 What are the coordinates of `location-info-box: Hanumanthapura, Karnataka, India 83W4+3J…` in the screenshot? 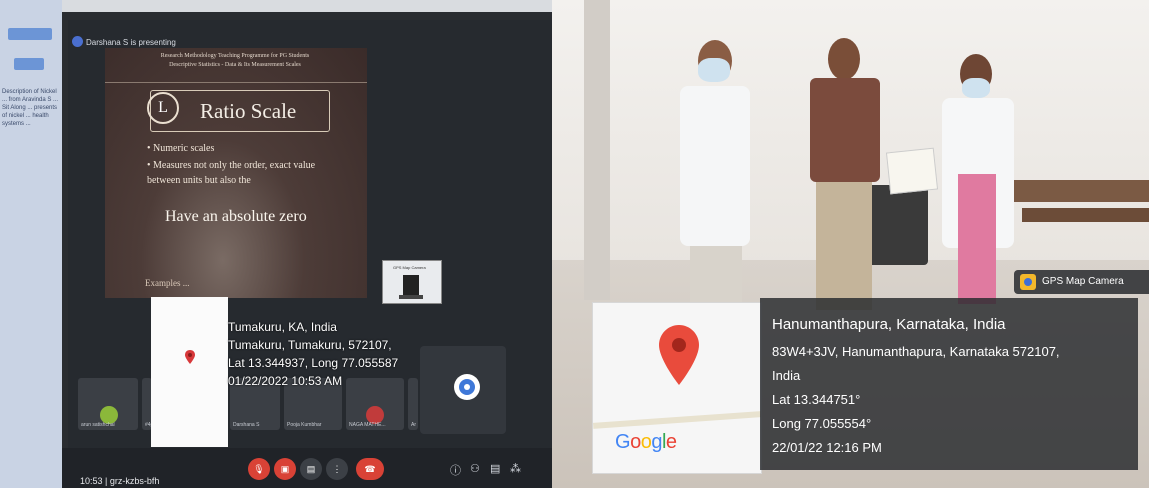 It's located at (949, 384).